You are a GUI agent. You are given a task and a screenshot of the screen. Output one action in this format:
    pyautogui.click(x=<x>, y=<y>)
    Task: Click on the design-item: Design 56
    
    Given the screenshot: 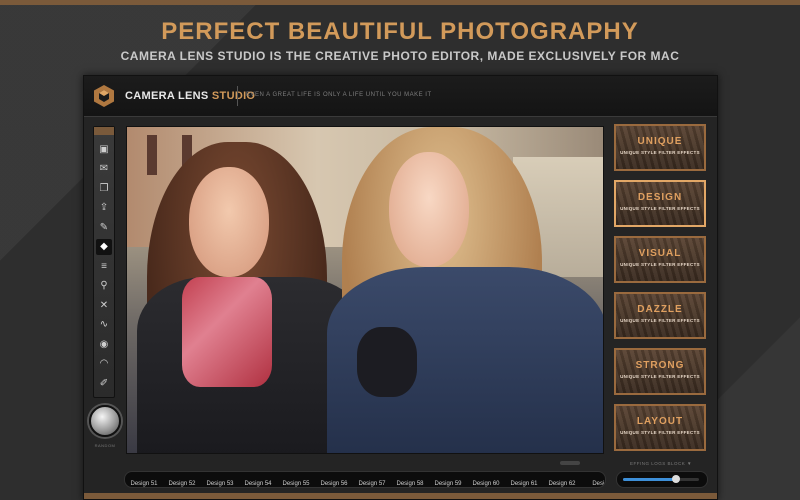 What is the action you would take?
    pyautogui.click(x=334, y=482)
    